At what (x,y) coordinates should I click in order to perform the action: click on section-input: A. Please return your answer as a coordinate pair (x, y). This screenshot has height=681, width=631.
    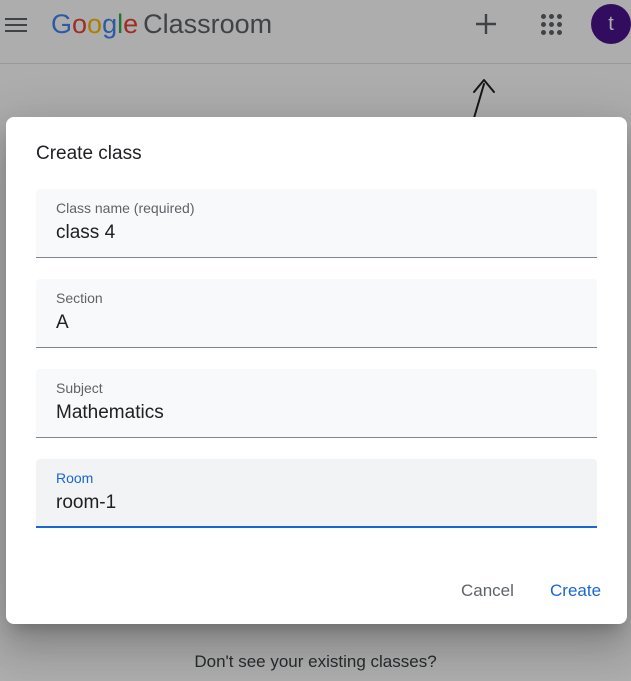
    Looking at the image, I should click on (62, 323).